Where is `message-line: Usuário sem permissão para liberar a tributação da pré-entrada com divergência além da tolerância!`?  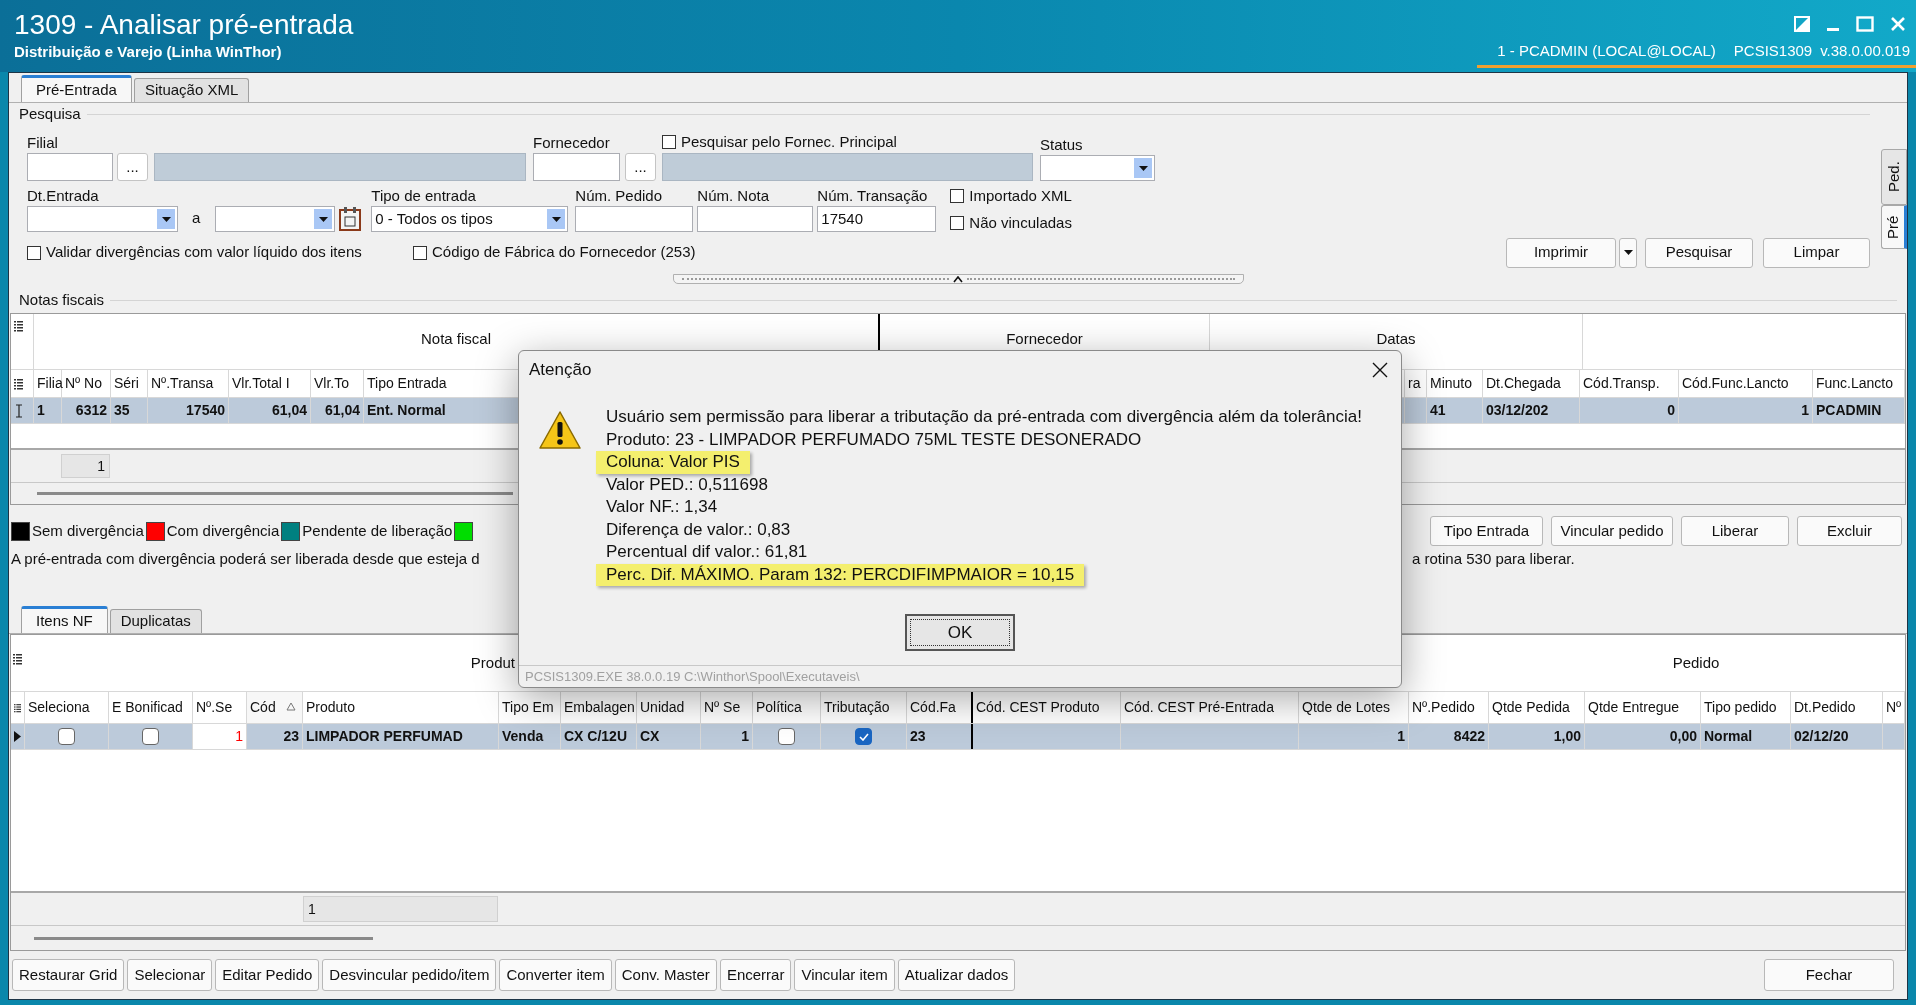
message-line: Usuário sem permissão para liberar a tributação da pré-entrada com divergência além da tolerância! is located at coordinates (984, 417).